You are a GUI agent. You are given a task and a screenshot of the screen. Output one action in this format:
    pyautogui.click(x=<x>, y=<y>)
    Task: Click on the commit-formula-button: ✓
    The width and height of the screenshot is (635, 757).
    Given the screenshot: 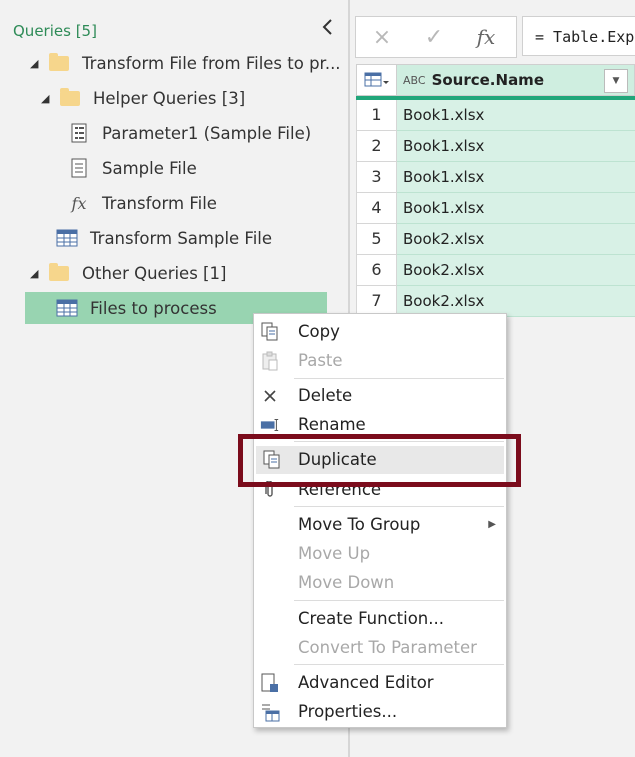 What is the action you would take?
    pyautogui.click(x=434, y=37)
    